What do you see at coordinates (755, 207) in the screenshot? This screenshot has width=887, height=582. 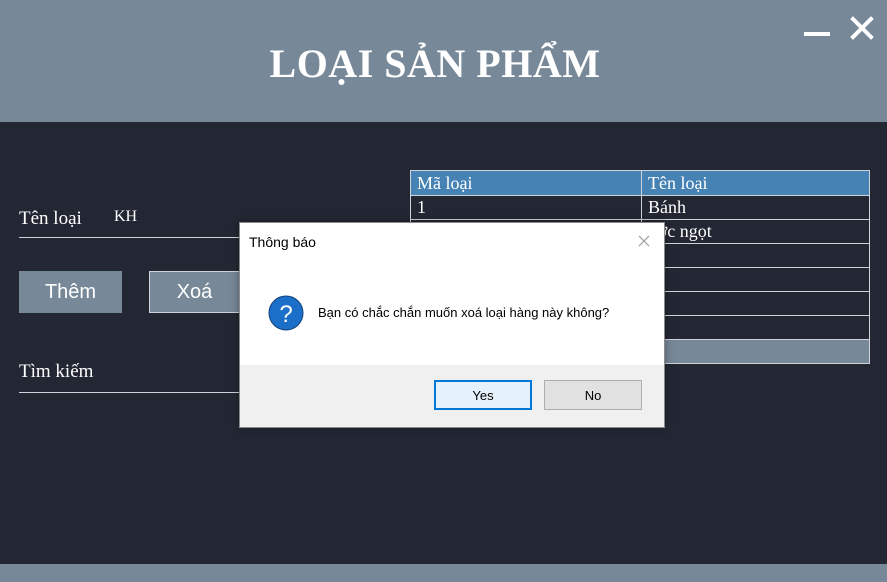 I see `cell-name: Bánh` at bounding box center [755, 207].